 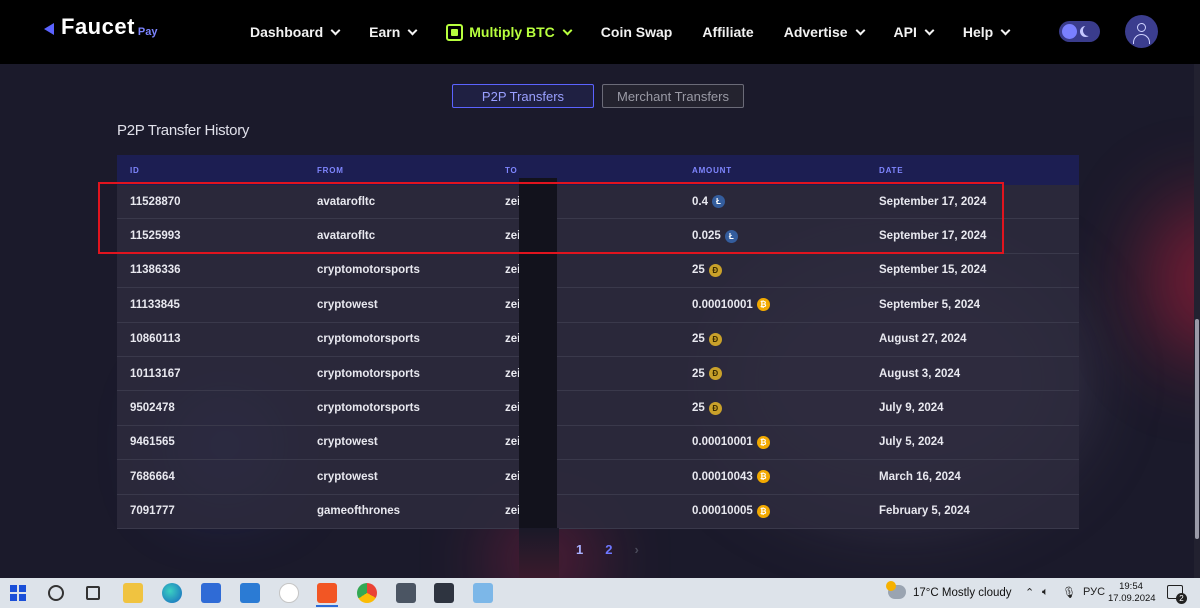 What do you see at coordinates (1088, 30) in the screenshot?
I see `moon-icon` at bounding box center [1088, 30].